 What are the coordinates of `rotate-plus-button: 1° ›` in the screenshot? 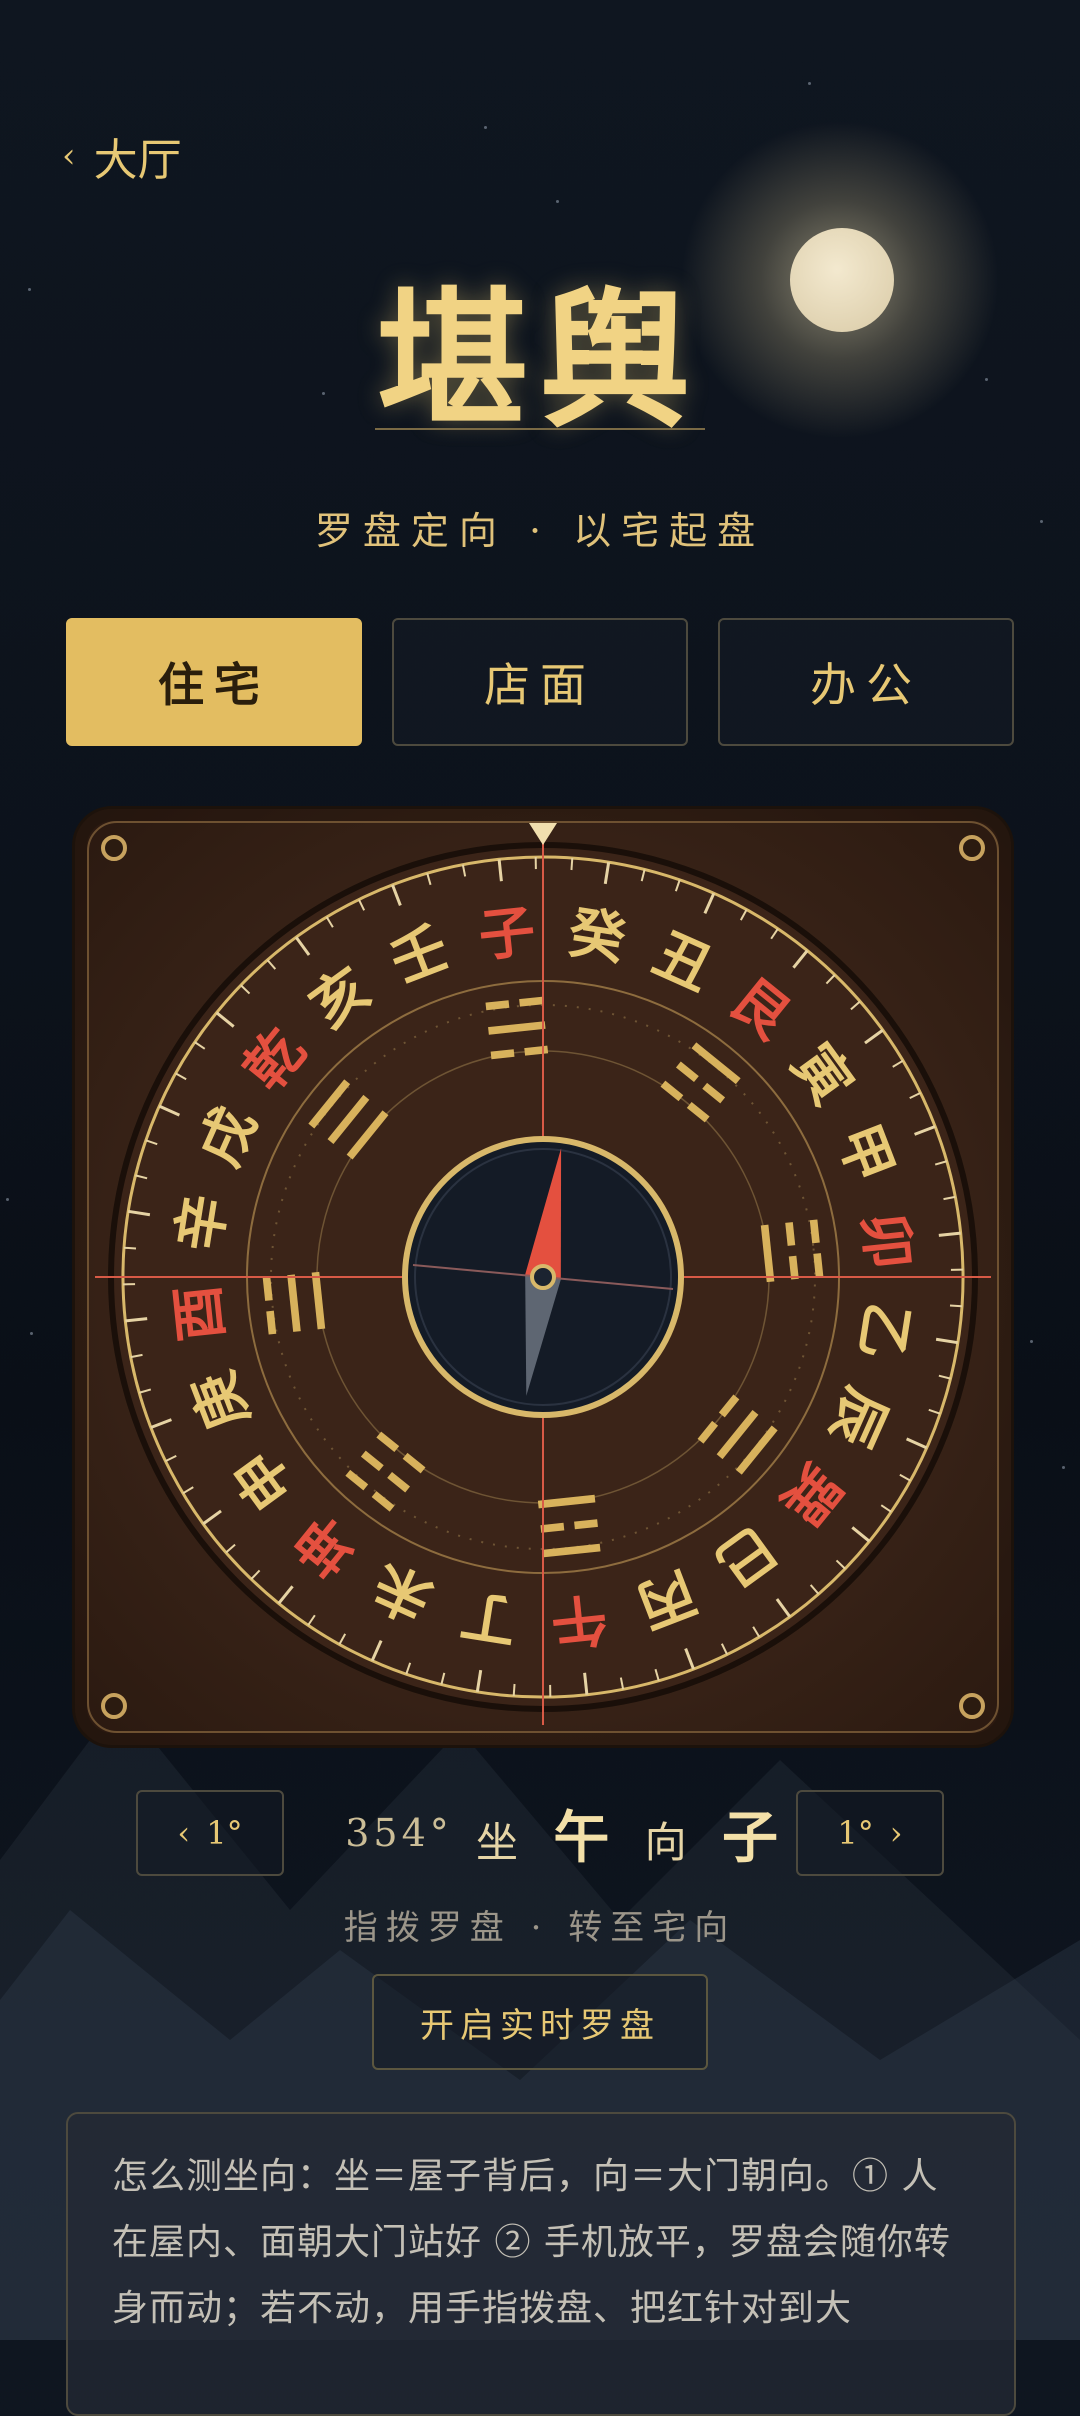 It's located at (870, 1833).